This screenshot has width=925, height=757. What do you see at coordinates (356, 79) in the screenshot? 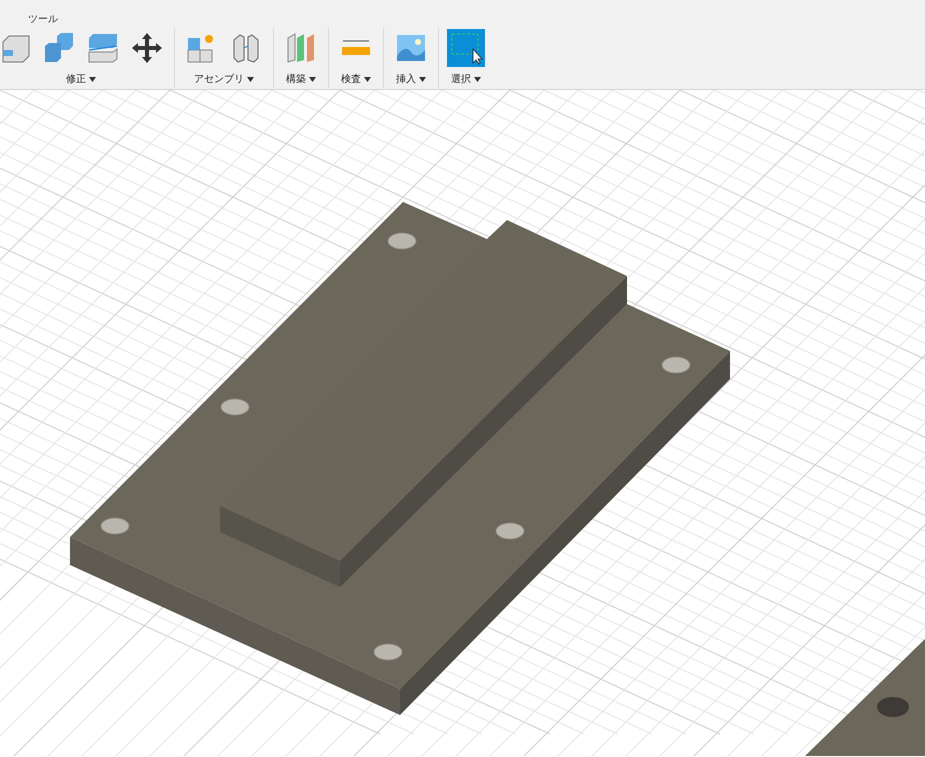
I see `group-menu-button: 検査` at bounding box center [356, 79].